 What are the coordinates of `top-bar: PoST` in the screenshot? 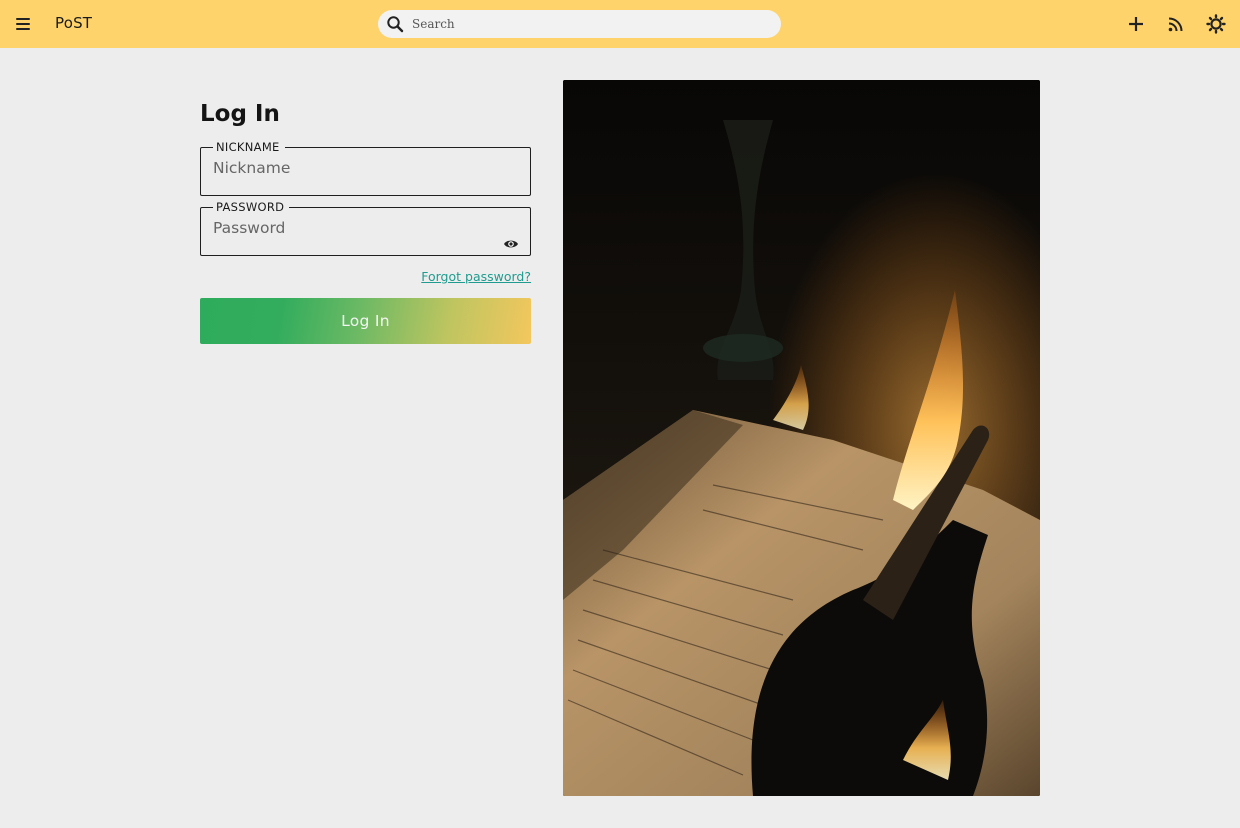 It's located at (620, 24).